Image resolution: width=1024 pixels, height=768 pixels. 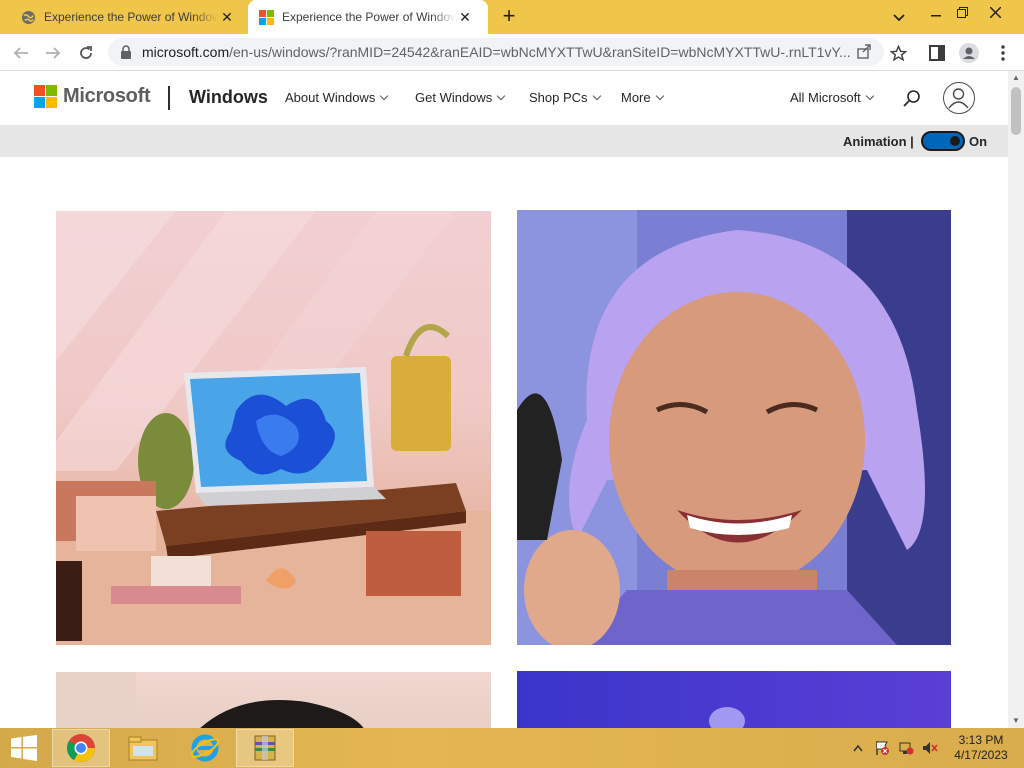 I want to click on archive-icon, so click(x=265, y=748).